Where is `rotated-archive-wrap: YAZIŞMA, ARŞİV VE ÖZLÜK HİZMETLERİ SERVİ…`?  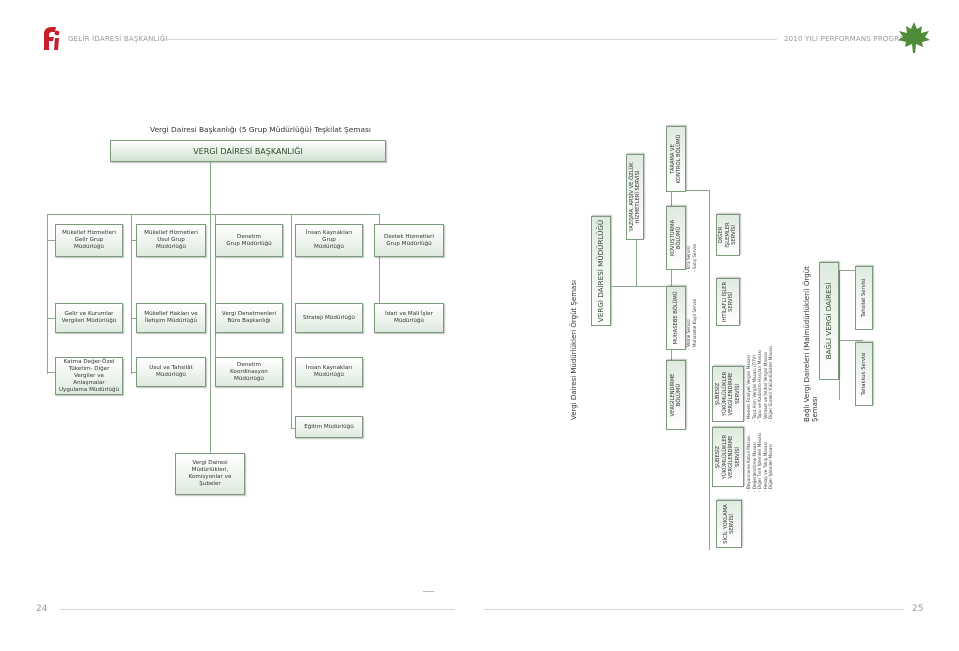
rotated-archive-wrap: YAZIŞMA, ARŞİV VE ÖZLÜK HİZMETLERİ SERVİ… is located at coordinates (635, 197).